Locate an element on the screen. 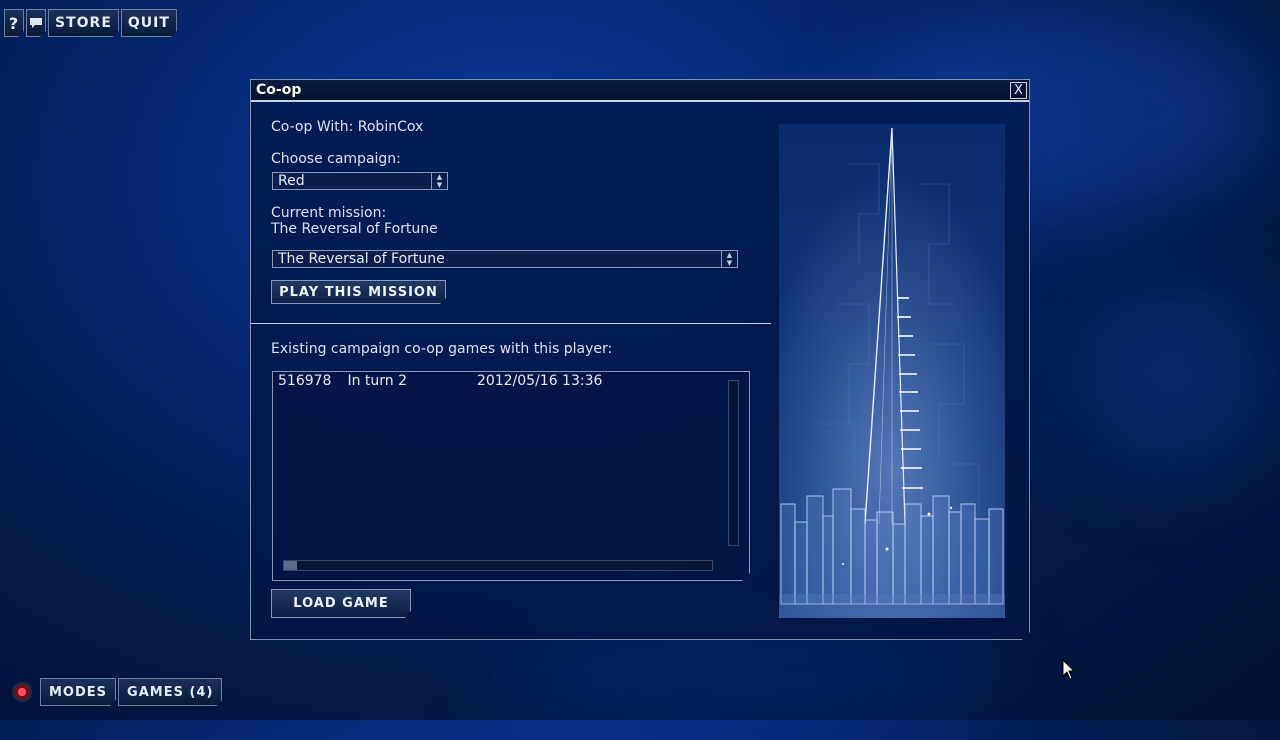 This screenshot has width=1280, height=740. campaign-select: Red ▲ ▼ is located at coordinates (360, 181).